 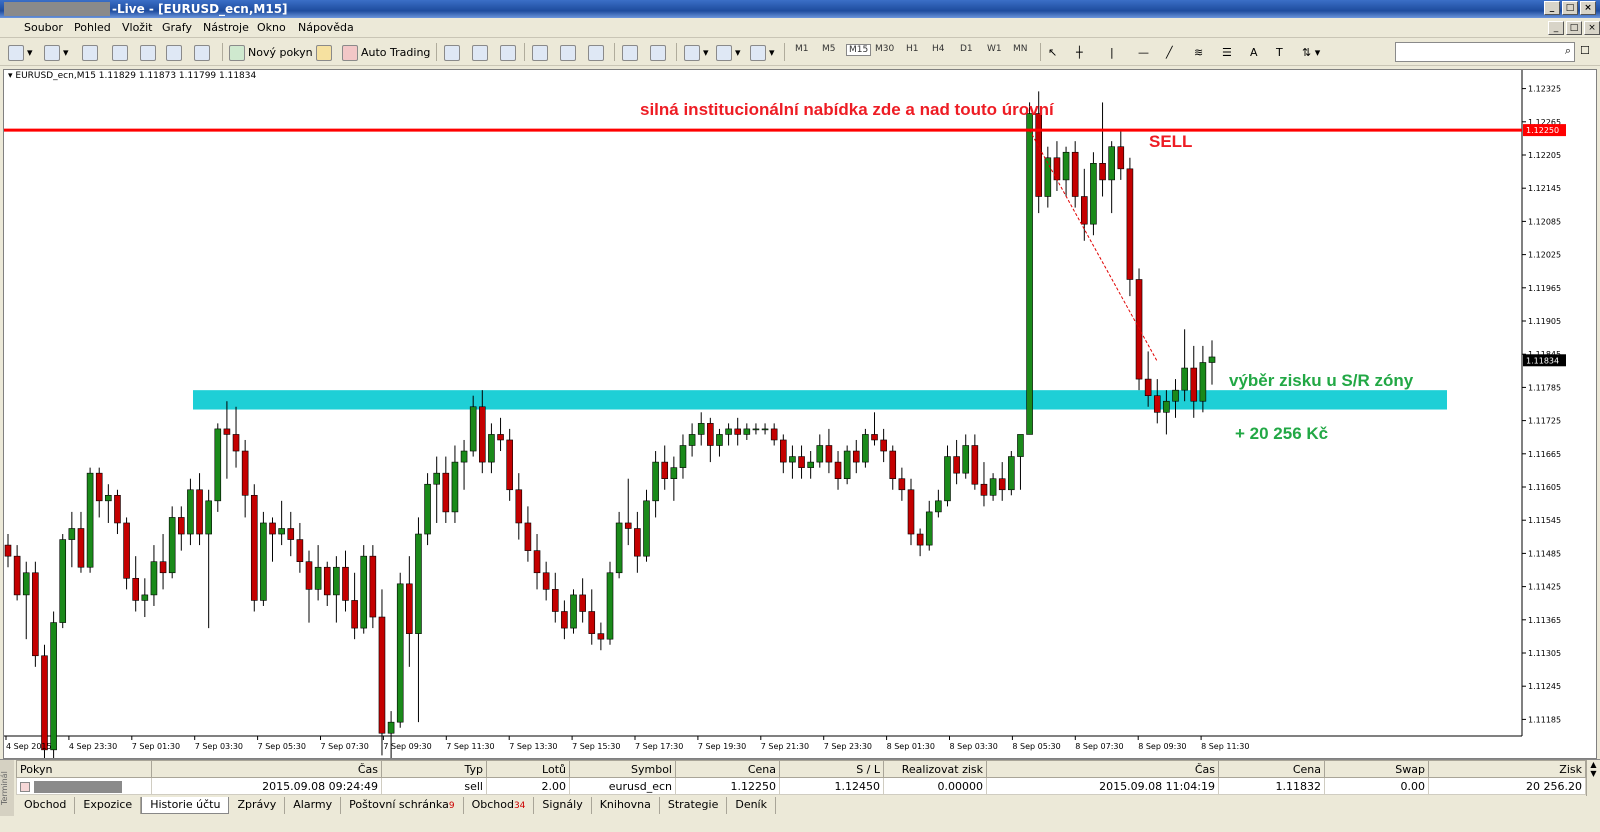 What do you see at coordinates (271, 27) in the screenshot?
I see `menu-okno: Okno` at bounding box center [271, 27].